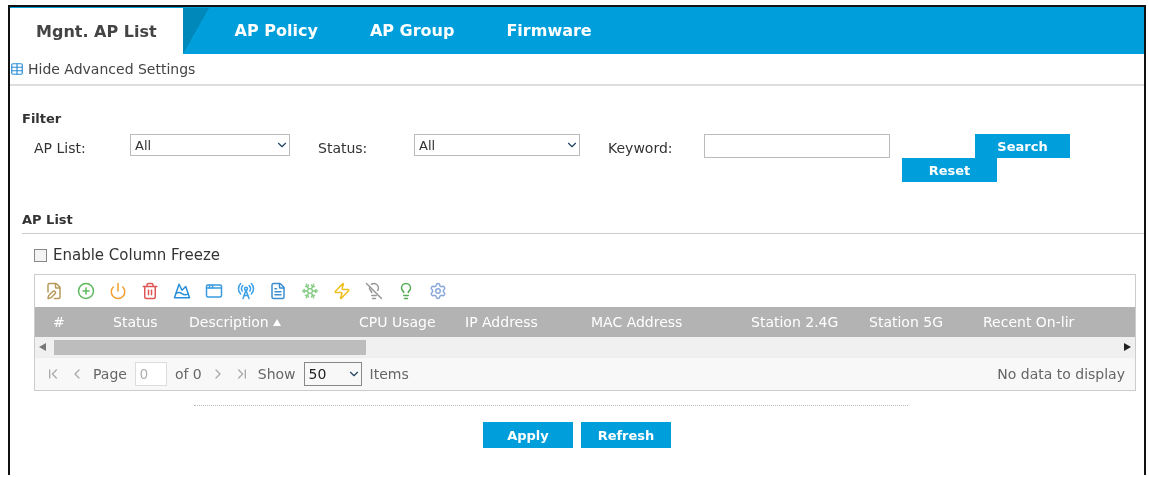 The width and height of the screenshot is (1149, 477). Describe the element at coordinates (276, 374) in the screenshot. I see `show-label: Show` at that location.